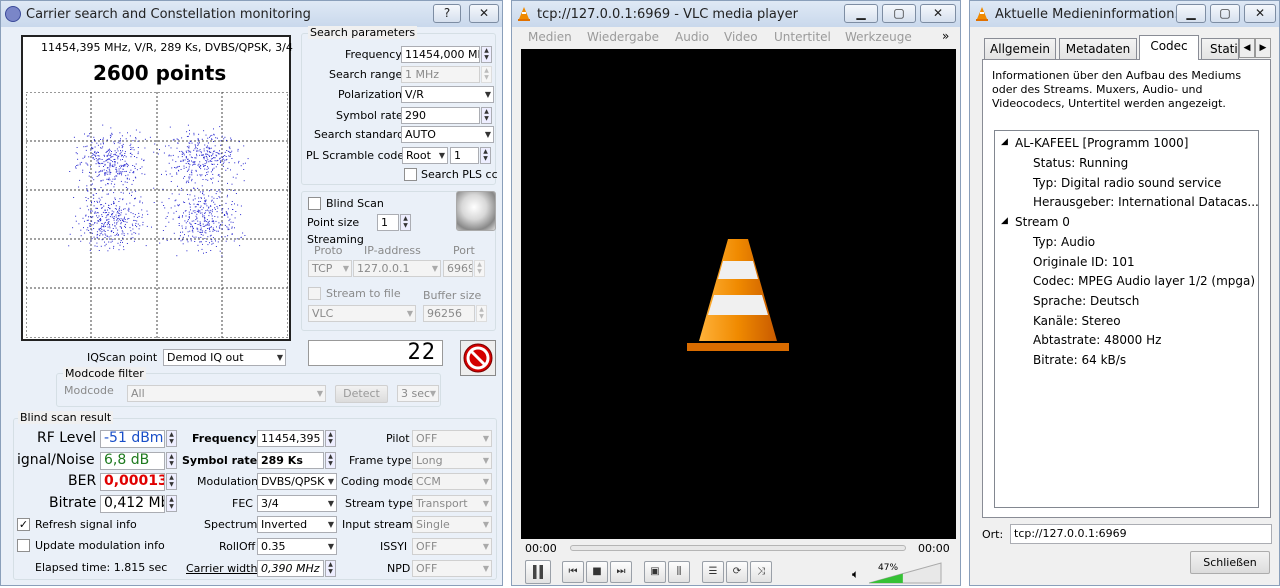 This screenshot has width=1280, height=588. I want to click on help-button: ?, so click(447, 13).